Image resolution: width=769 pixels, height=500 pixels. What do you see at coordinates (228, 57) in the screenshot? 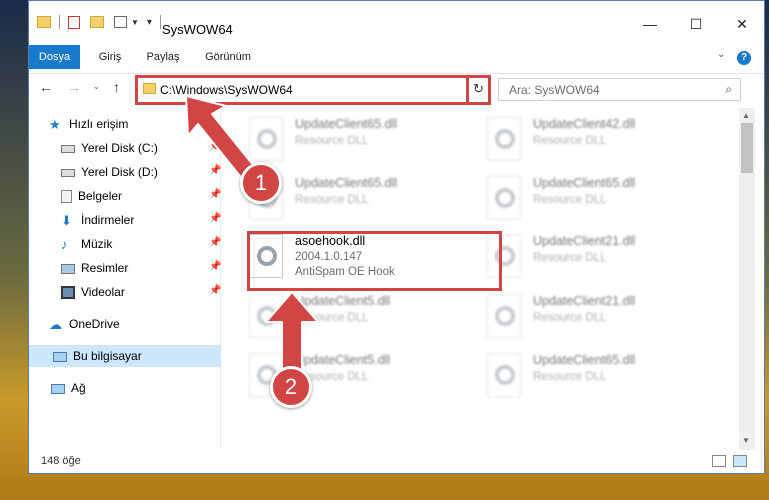
I see `tab-view: Görünüm` at bounding box center [228, 57].